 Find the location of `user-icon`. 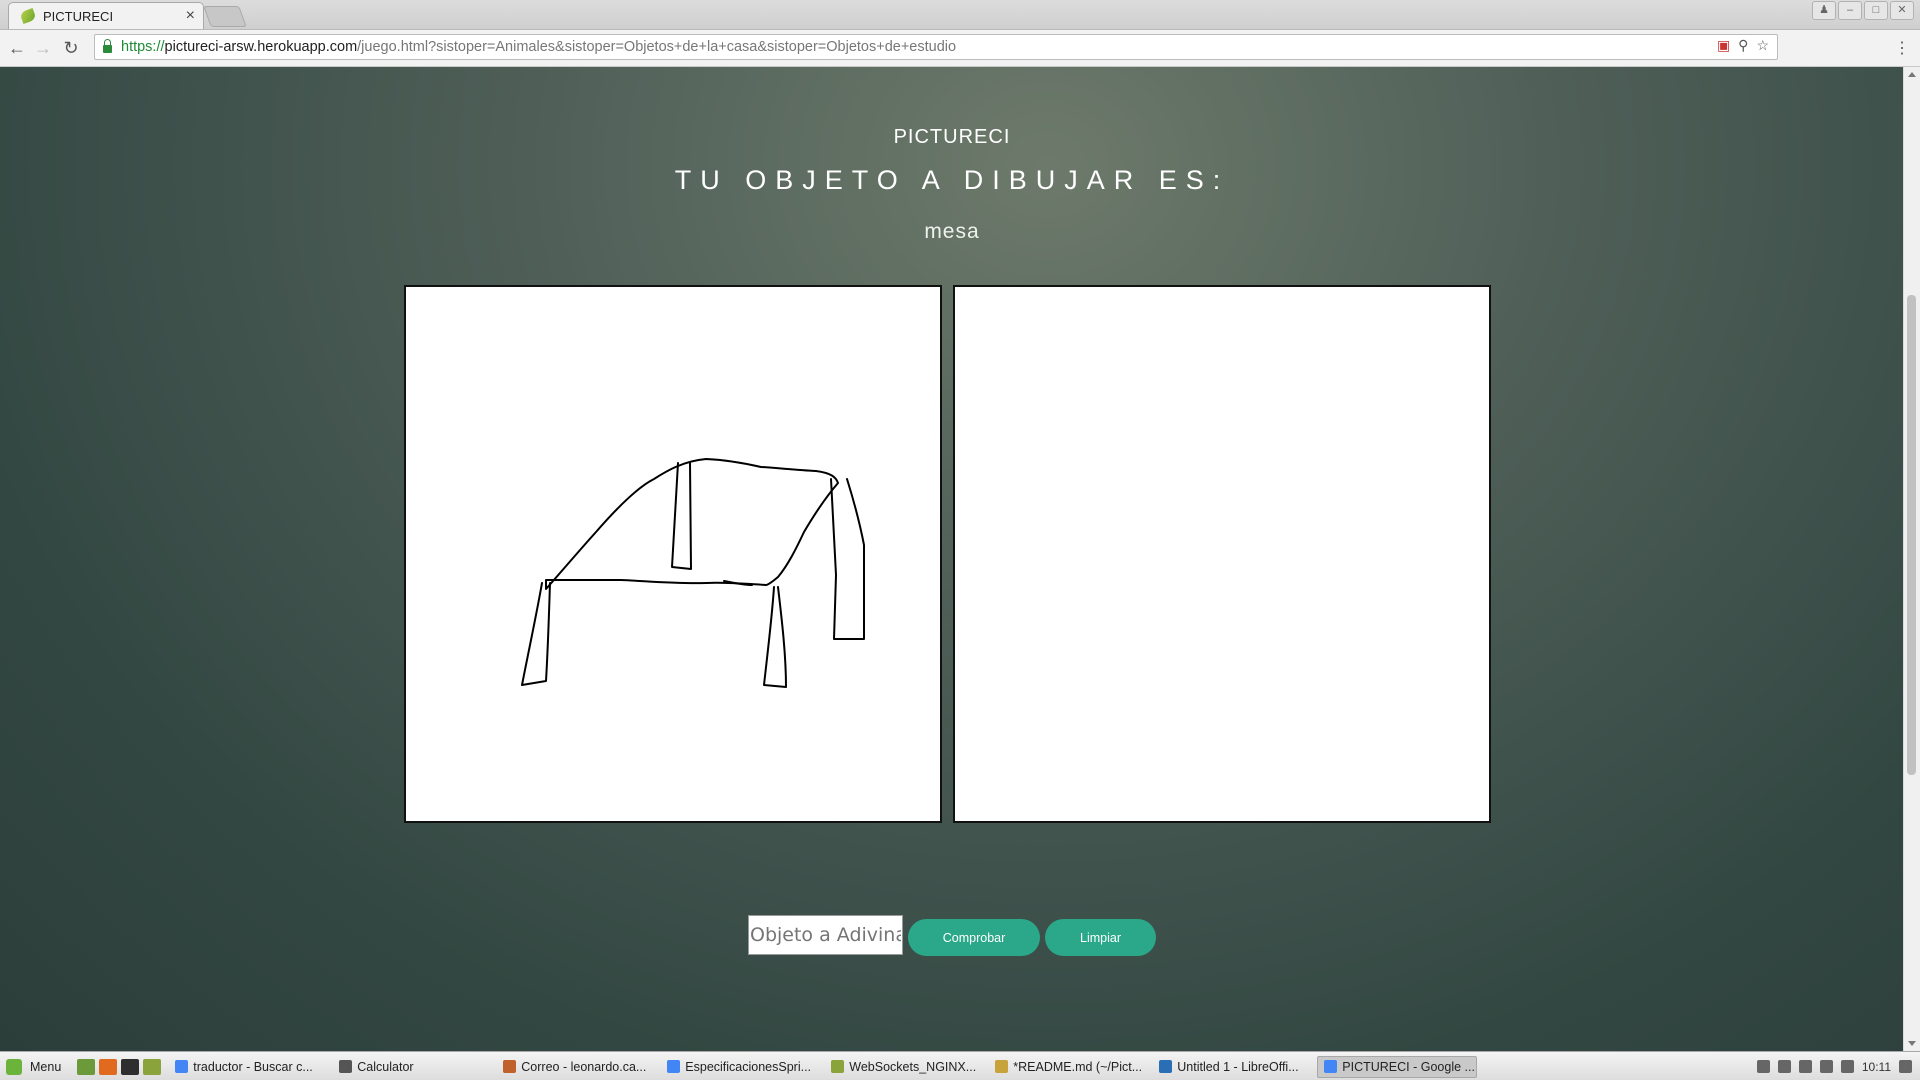

user-icon is located at coordinates (1763, 1066).